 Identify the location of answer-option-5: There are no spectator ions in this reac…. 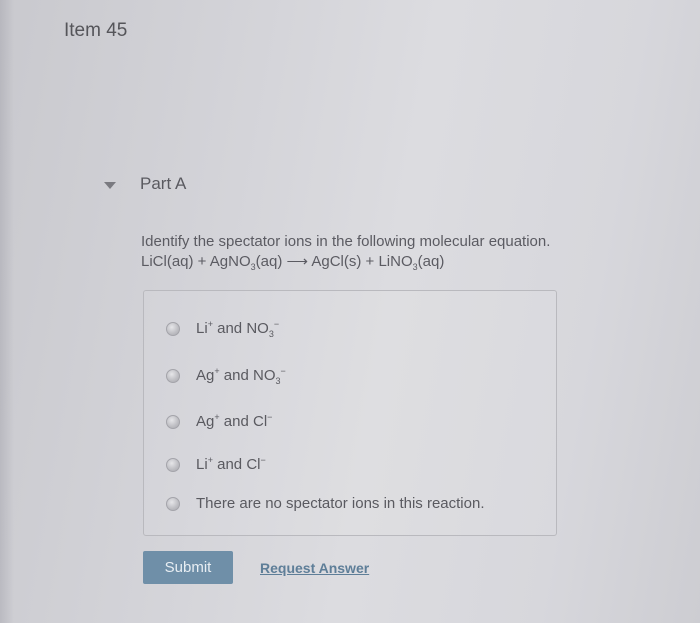
(325, 503).